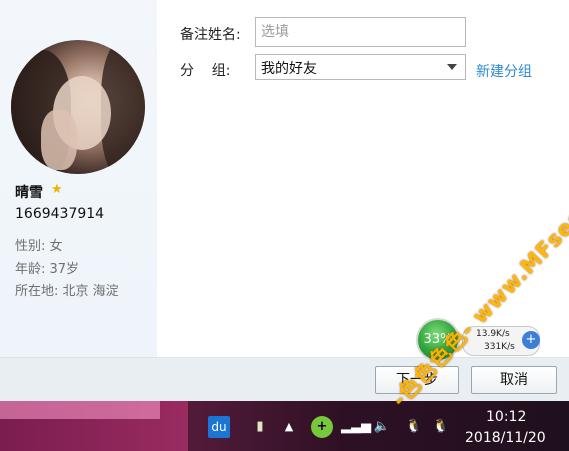  What do you see at coordinates (219, 427) in the screenshot?
I see `baidu-du-icon: du` at bounding box center [219, 427].